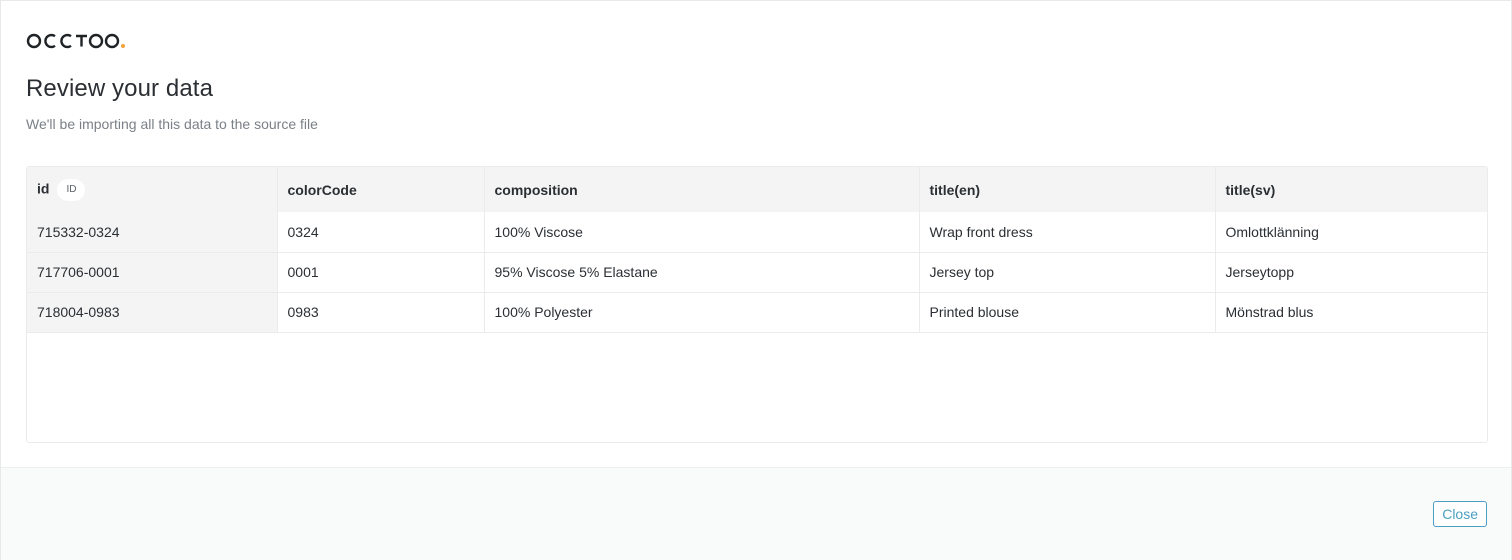  What do you see at coordinates (702, 189) in the screenshot?
I see `column-header-composition: composition` at bounding box center [702, 189].